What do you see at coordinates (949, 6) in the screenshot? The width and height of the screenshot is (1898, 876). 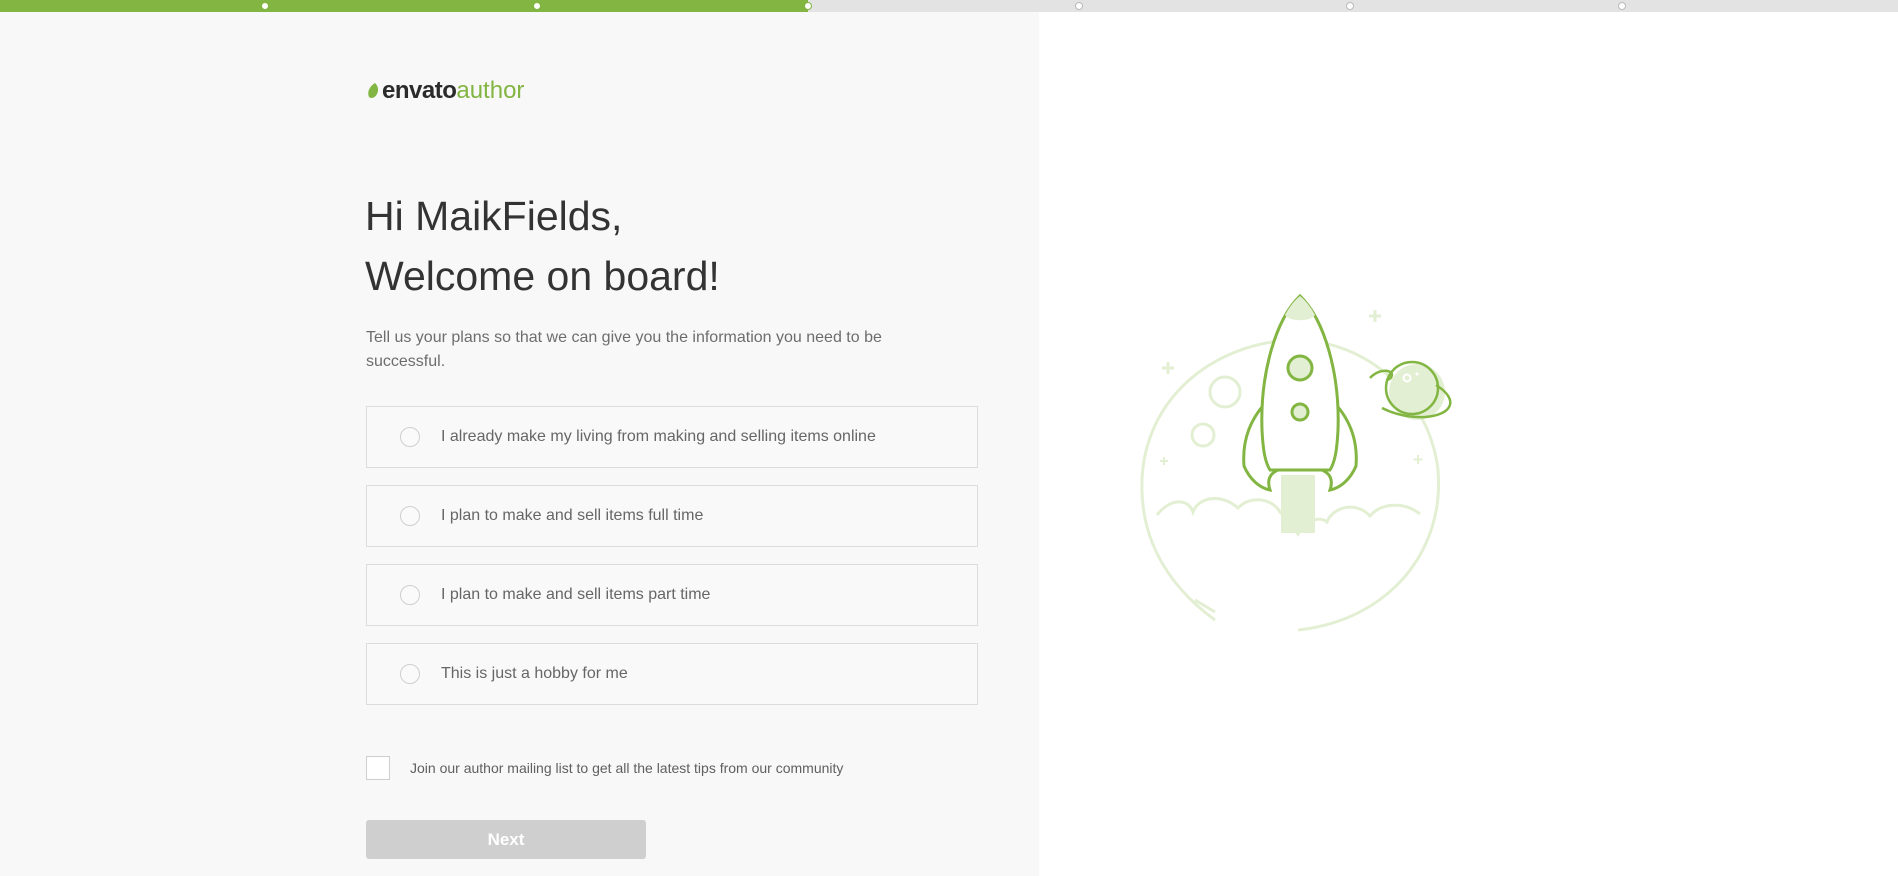 I see `progress-bar` at bounding box center [949, 6].